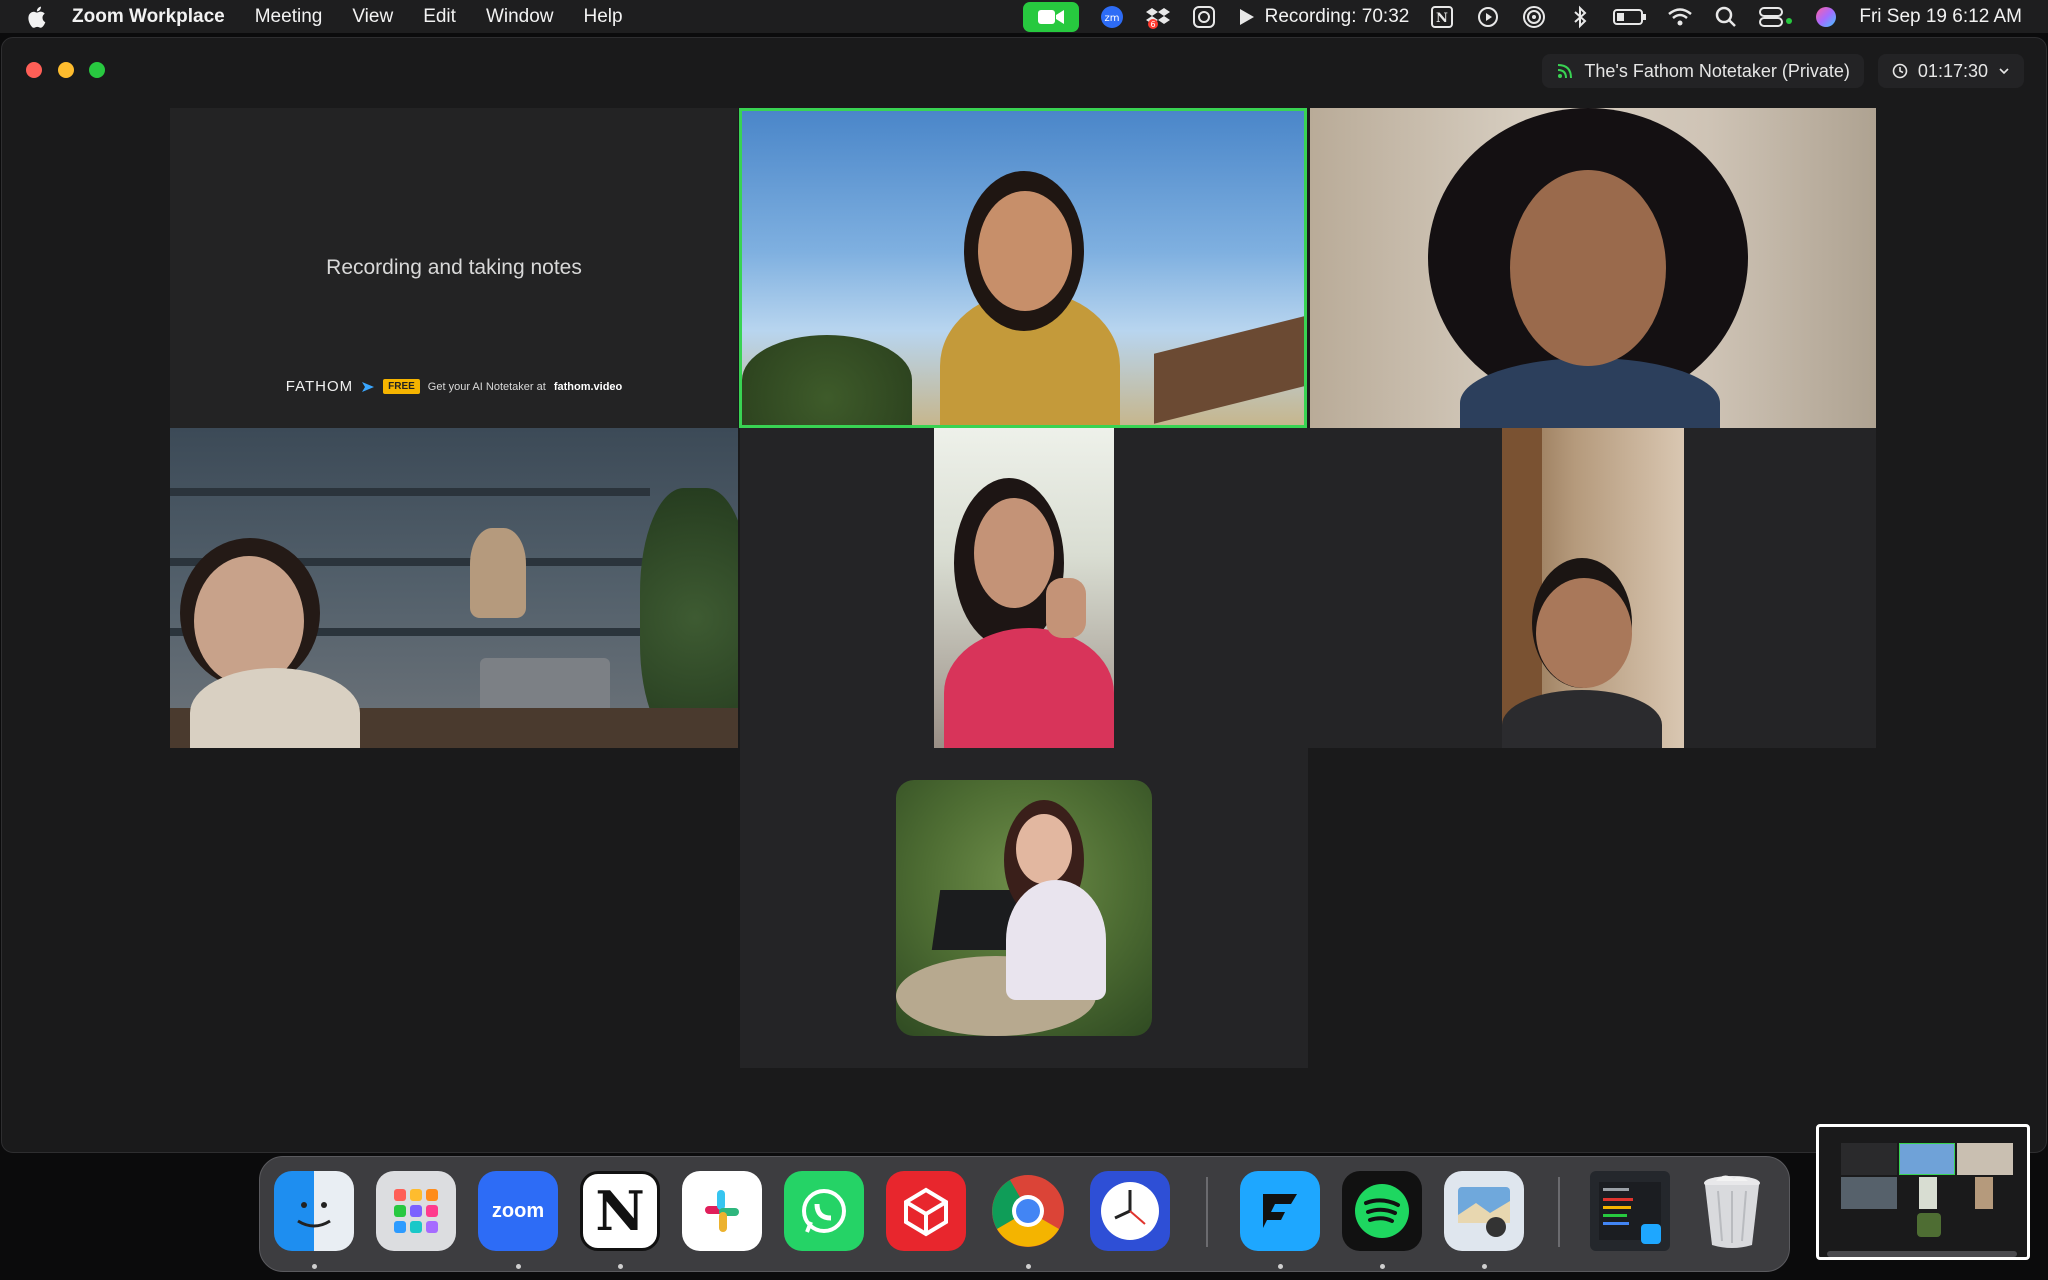 This screenshot has height=1280, width=2048. Describe the element at coordinates (722, 1211) in the screenshot. I see `slack-icon` at that location.